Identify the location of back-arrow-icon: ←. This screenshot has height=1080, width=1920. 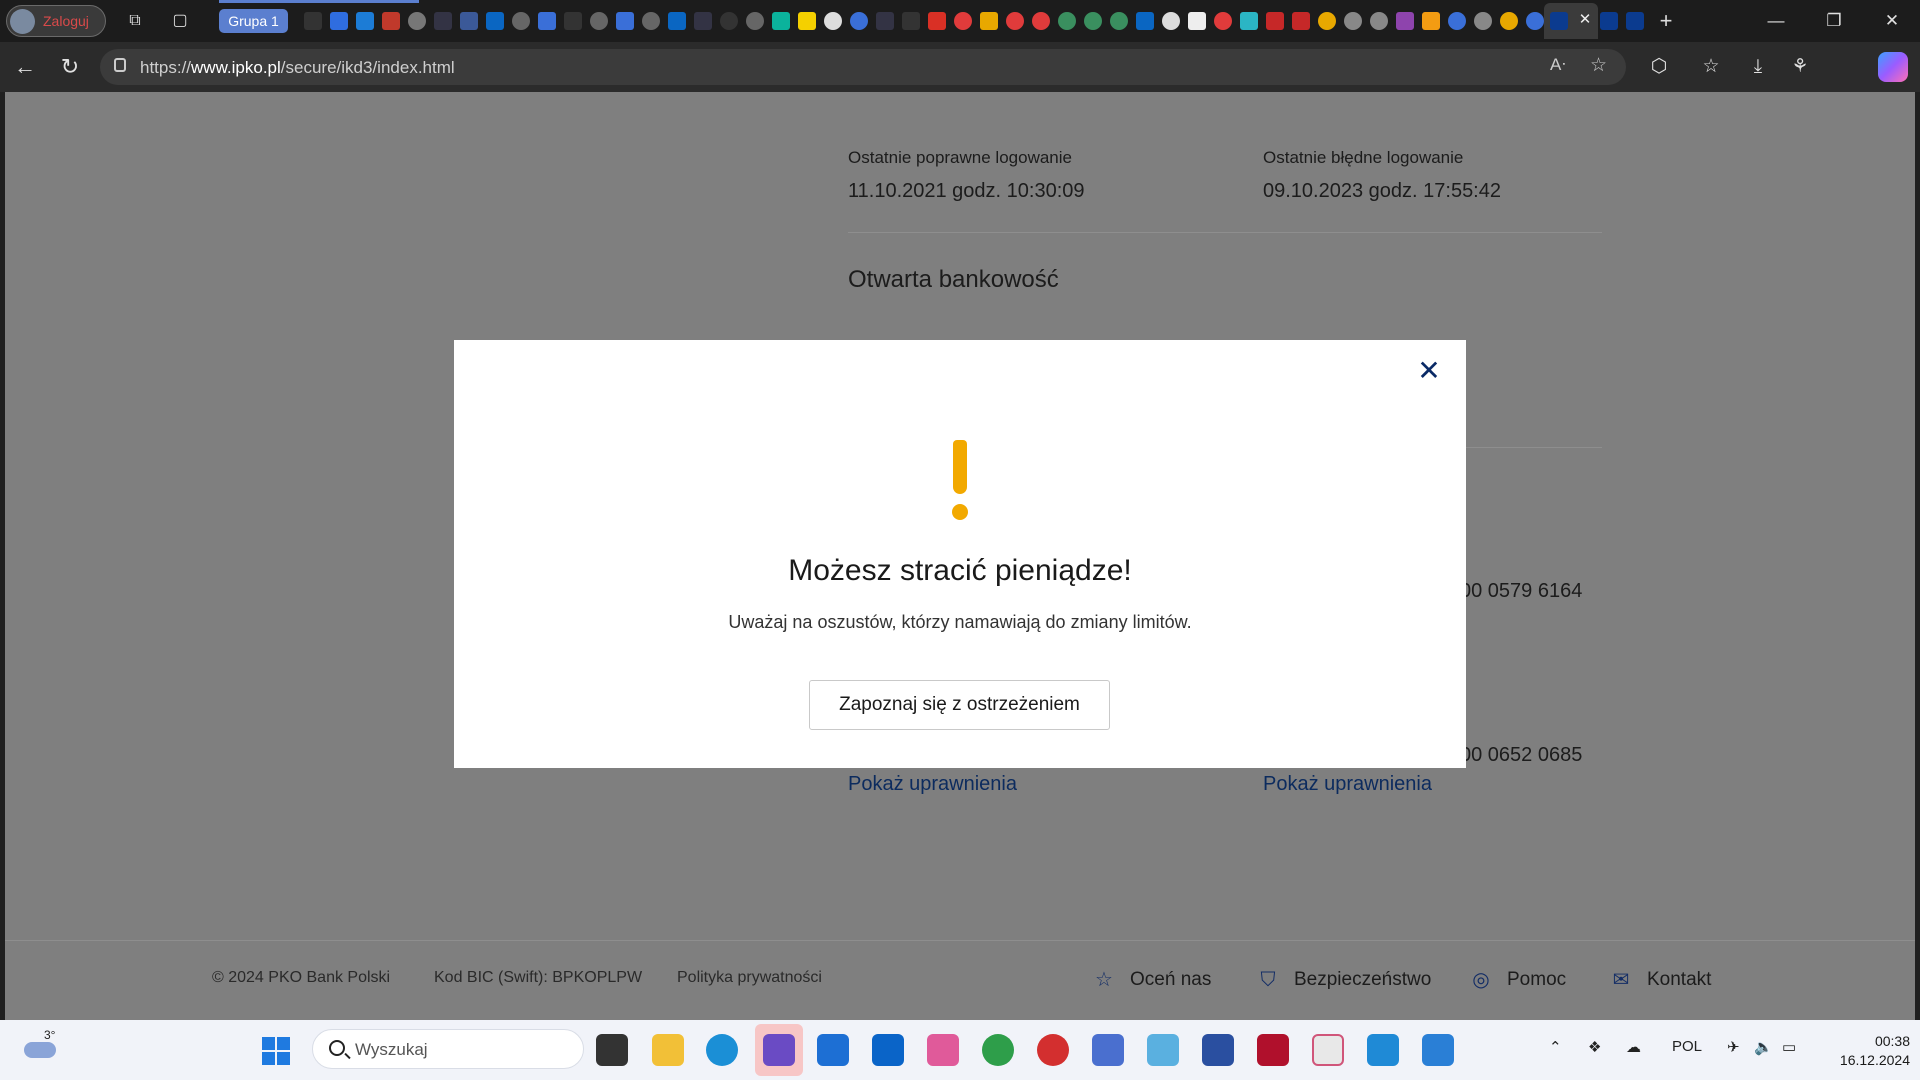
(25, 67).